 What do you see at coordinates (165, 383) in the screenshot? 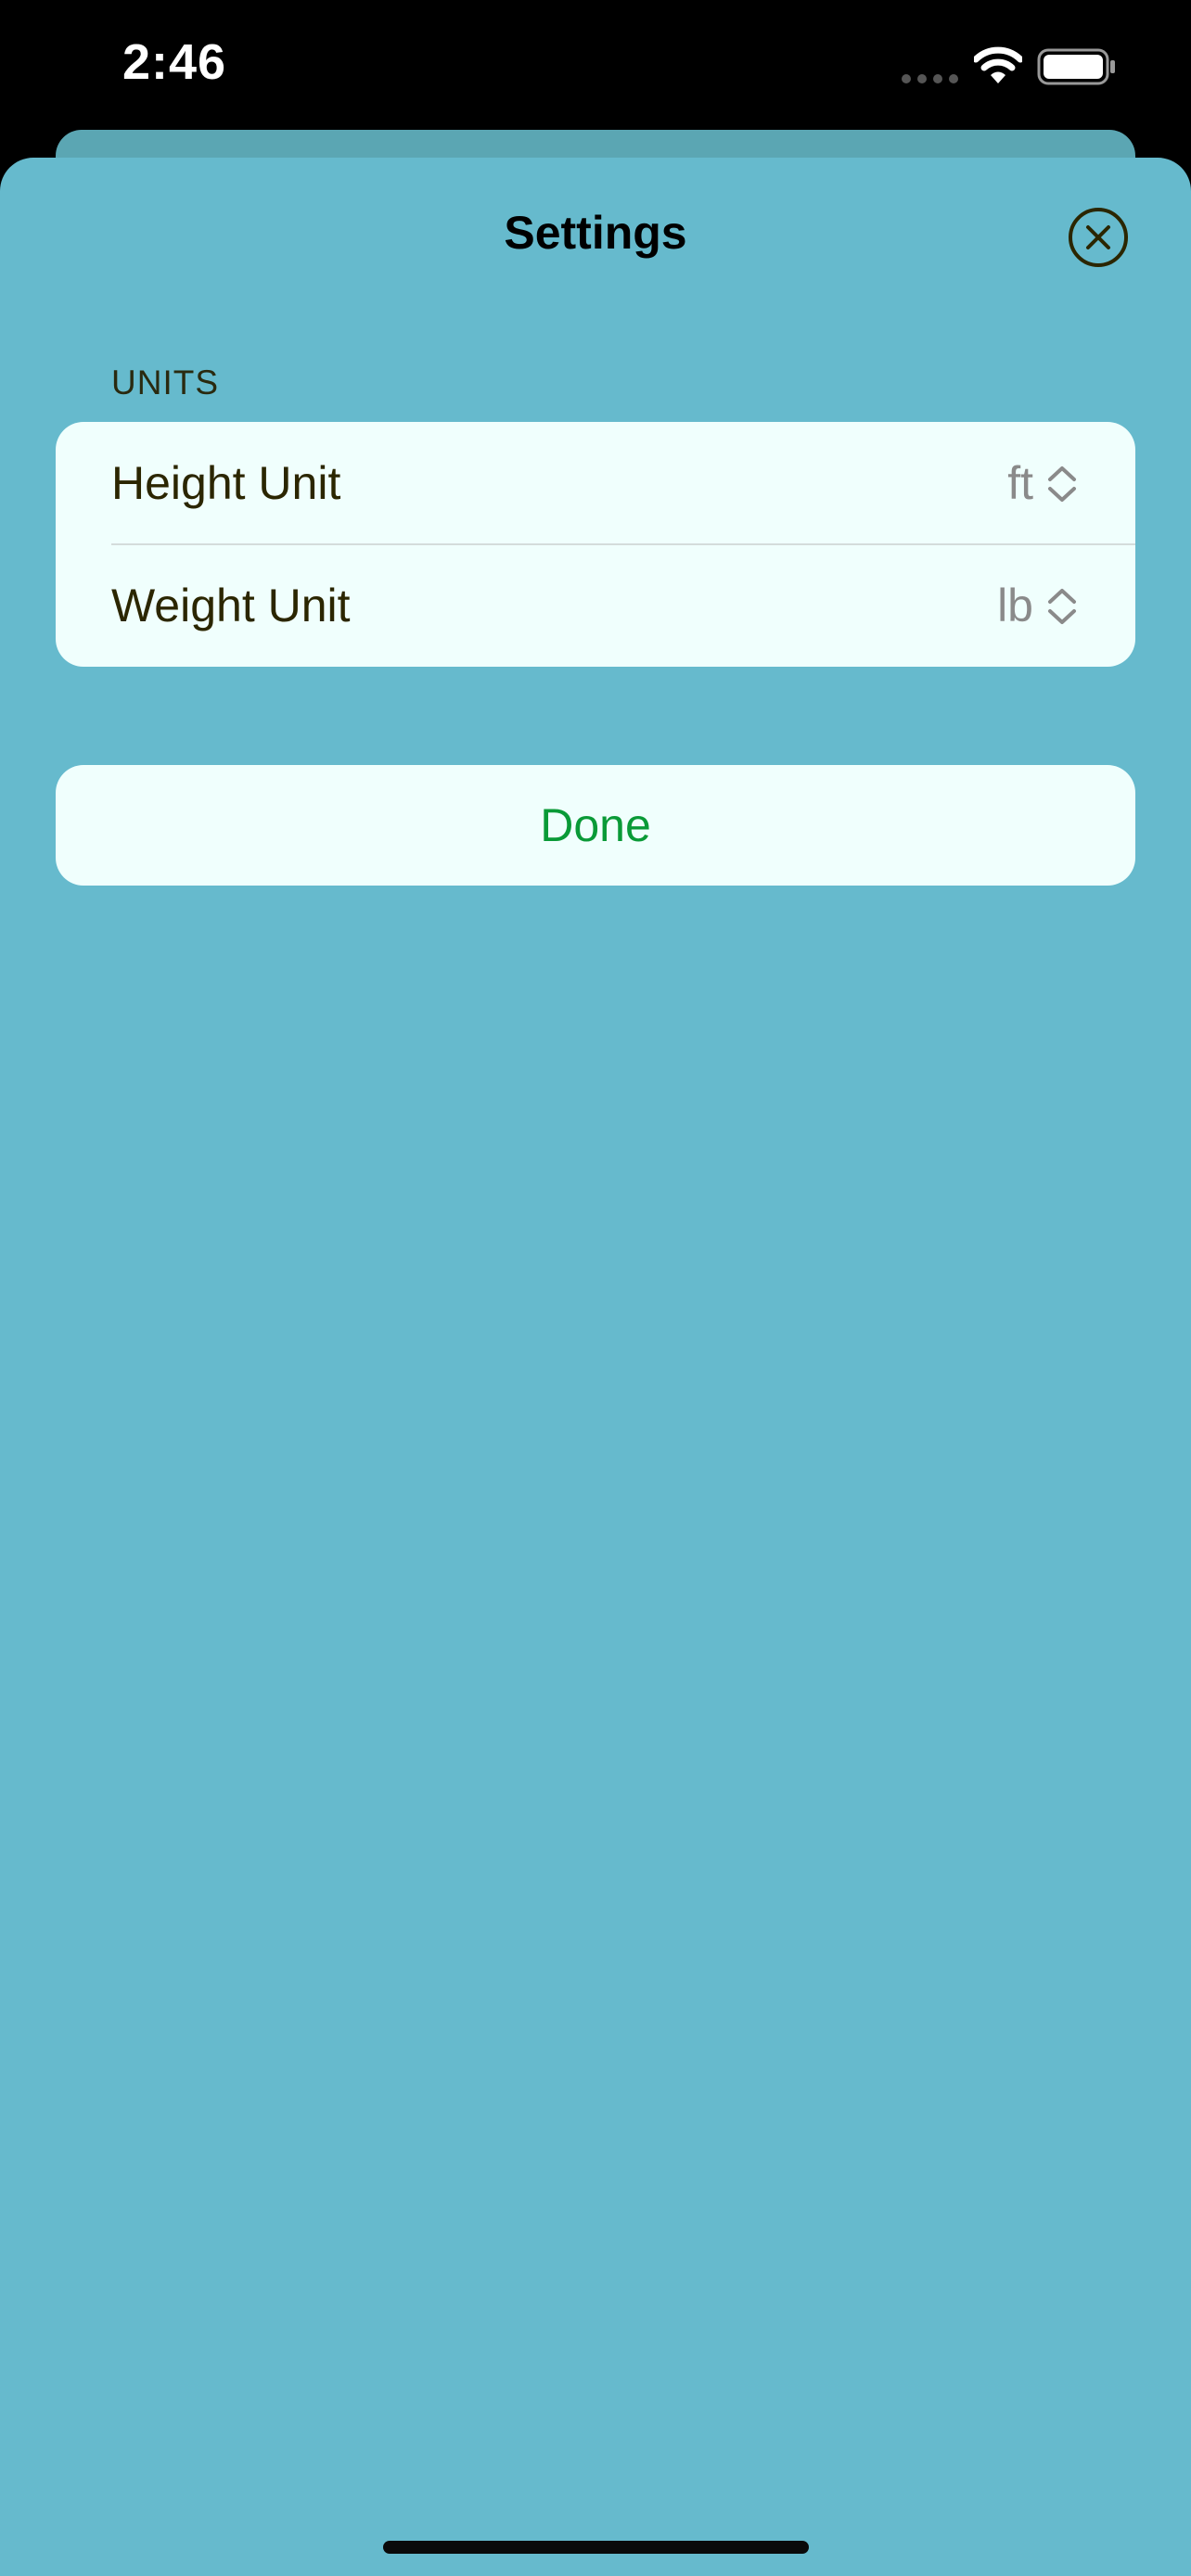
I see `section-header-units: UNITS` at bounding box center [165, 383].